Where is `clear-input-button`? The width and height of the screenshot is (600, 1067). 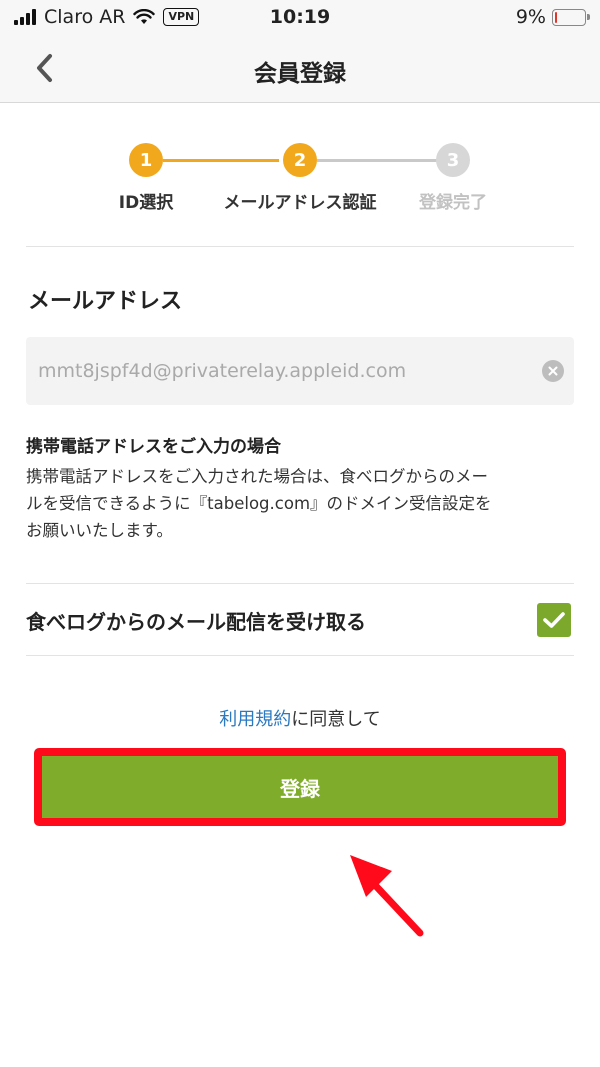
clear-input-button is located at coordinates (553, 371).